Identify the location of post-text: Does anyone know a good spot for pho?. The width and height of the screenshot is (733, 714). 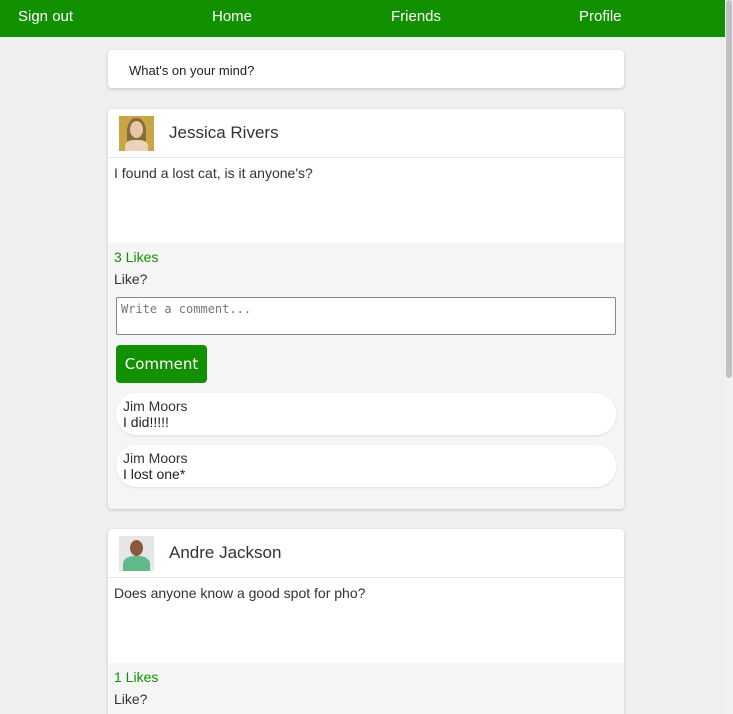
(240, 593).